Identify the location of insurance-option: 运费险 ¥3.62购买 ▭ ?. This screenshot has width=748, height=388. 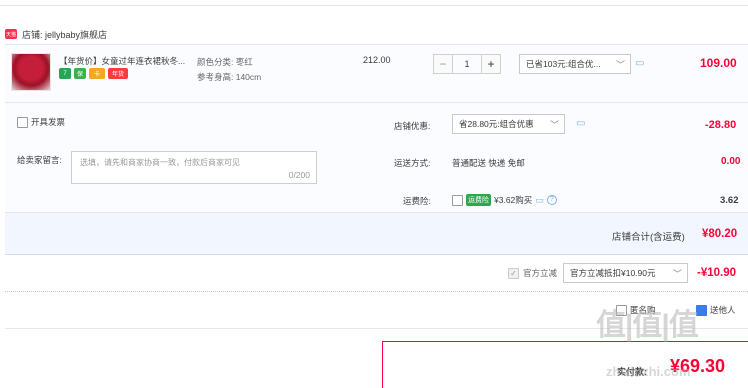
(504, 200).